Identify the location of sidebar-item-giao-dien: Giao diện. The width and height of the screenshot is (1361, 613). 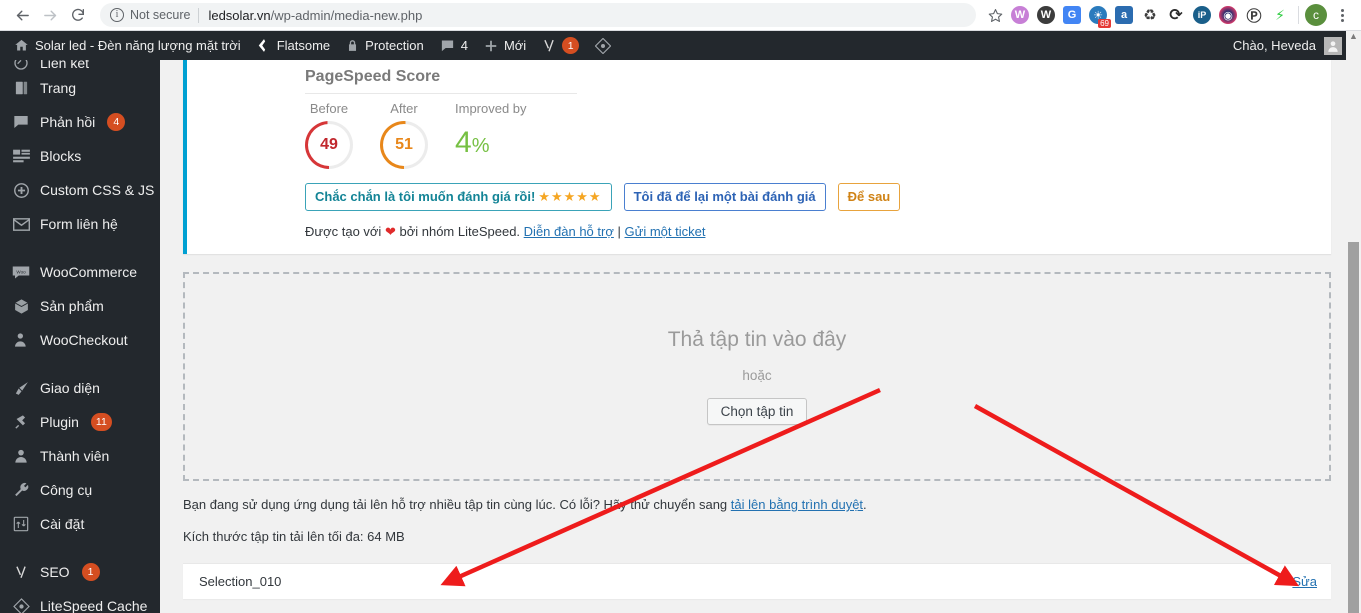
(80, 388).